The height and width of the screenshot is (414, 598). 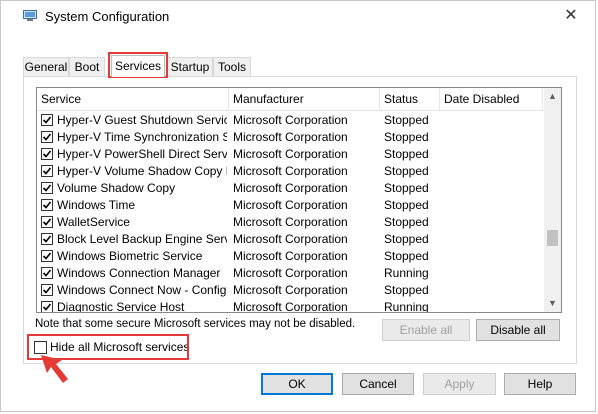 I want to click on window-title: System Configuration, so click(x=107, y=16).